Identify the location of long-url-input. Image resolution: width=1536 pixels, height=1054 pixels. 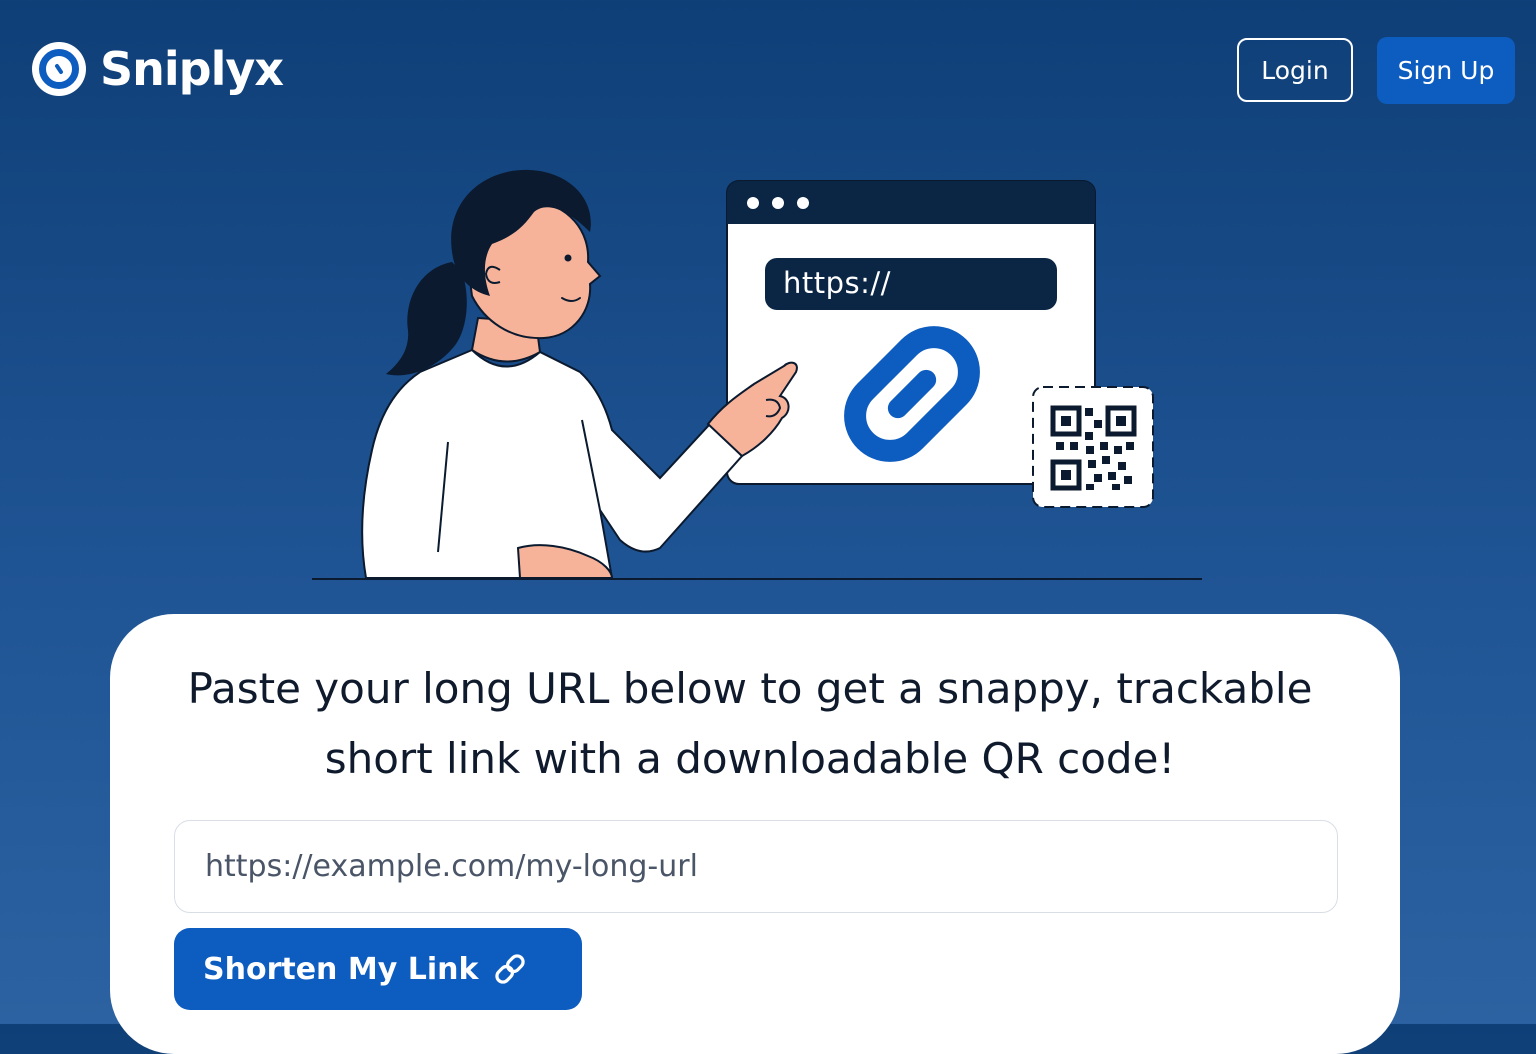
(756, 866).